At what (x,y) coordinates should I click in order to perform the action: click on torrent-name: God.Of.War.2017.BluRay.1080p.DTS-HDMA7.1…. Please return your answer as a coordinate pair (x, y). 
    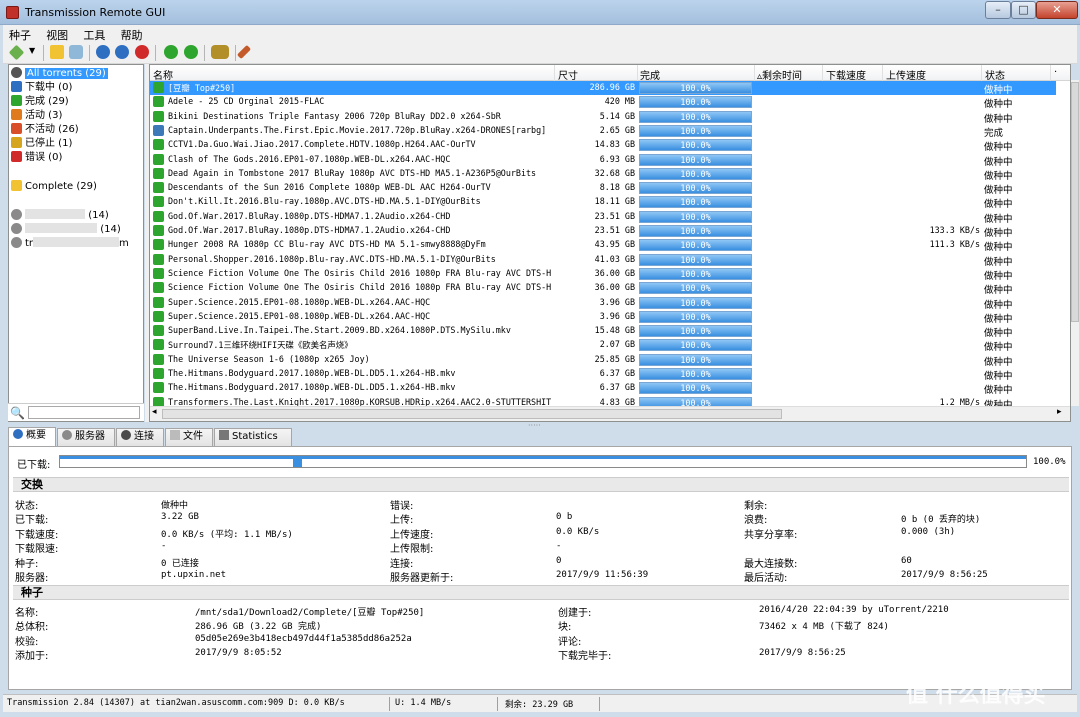
    Looking at the image, I should click on (309, 215).